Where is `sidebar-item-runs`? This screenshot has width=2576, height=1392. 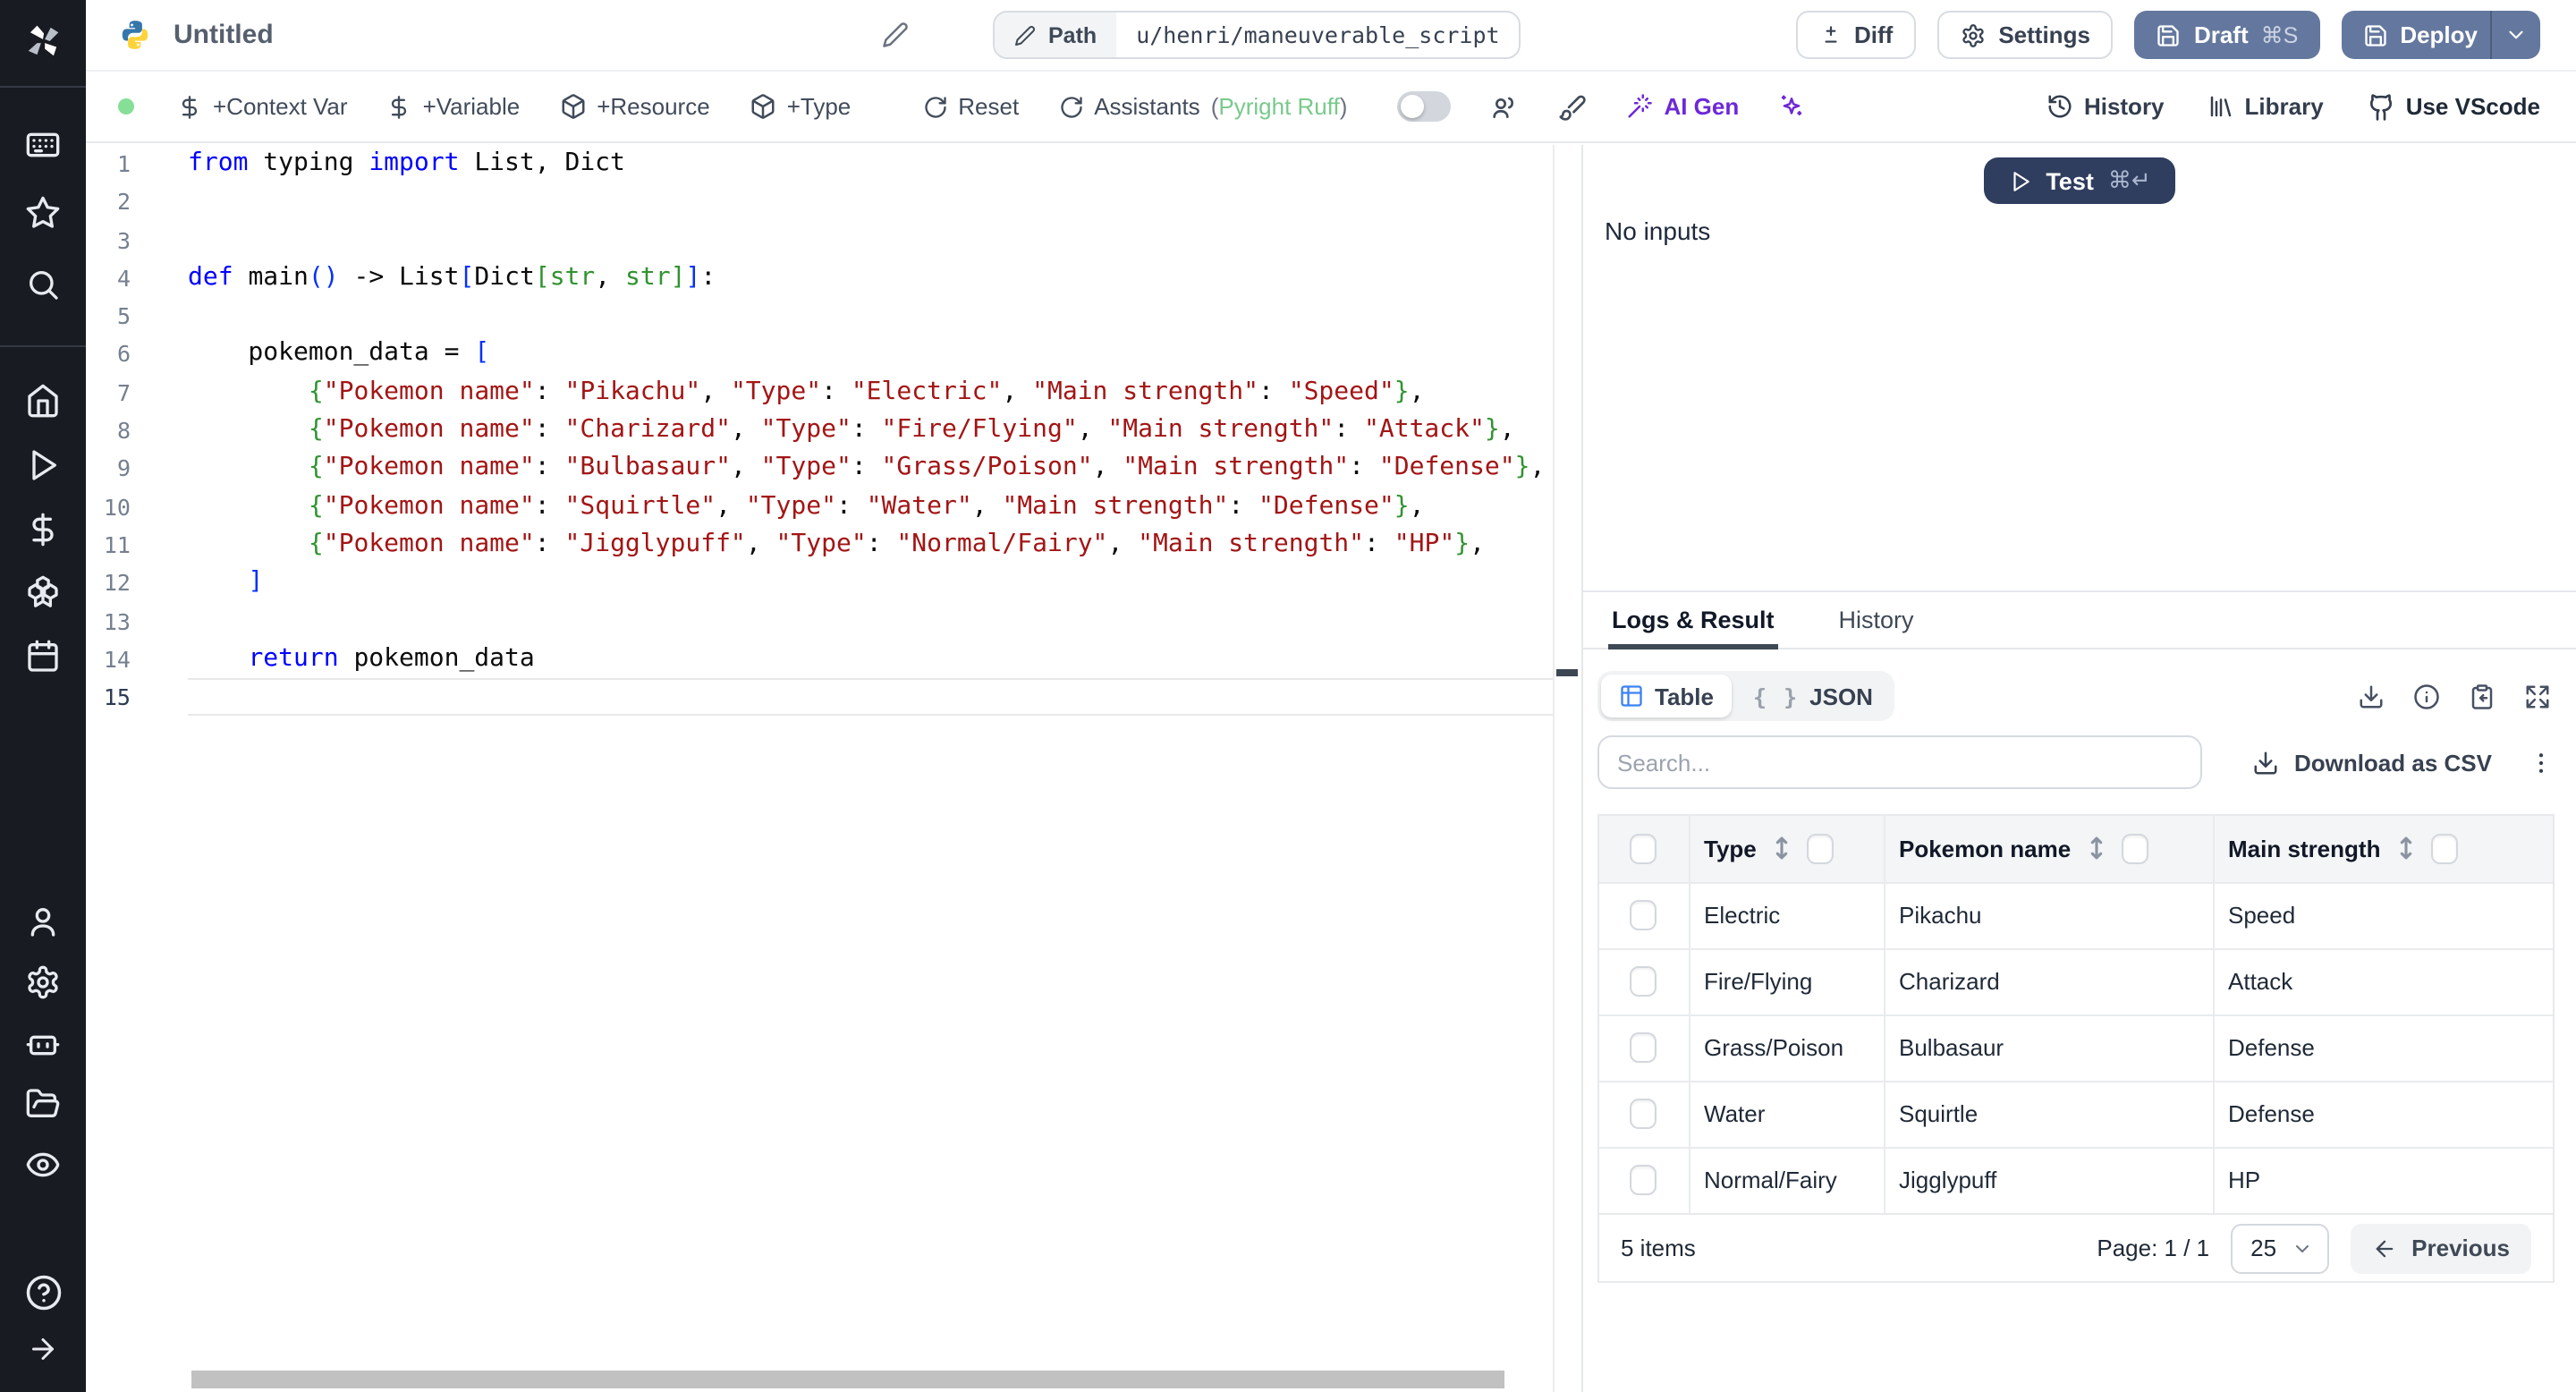 sidebar-item-runs is located at coordinates (43, 465).